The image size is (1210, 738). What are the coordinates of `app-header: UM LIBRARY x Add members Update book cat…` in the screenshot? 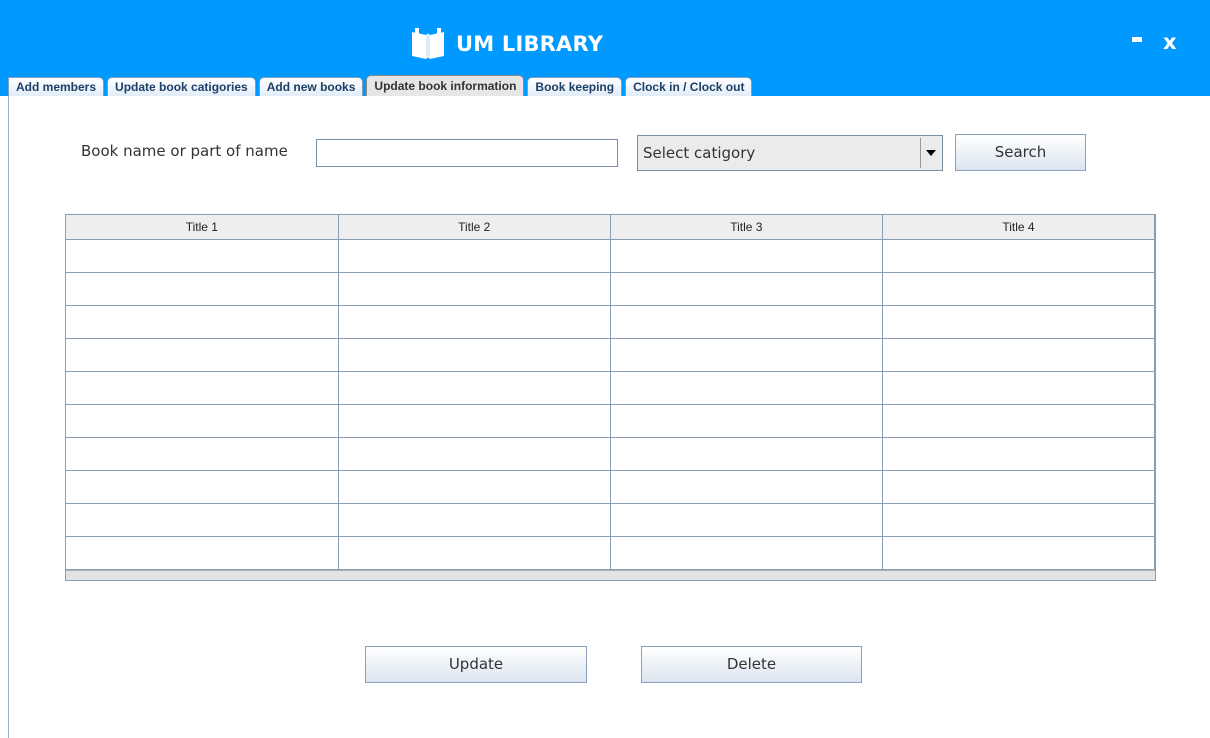 It's located at (605, 48).